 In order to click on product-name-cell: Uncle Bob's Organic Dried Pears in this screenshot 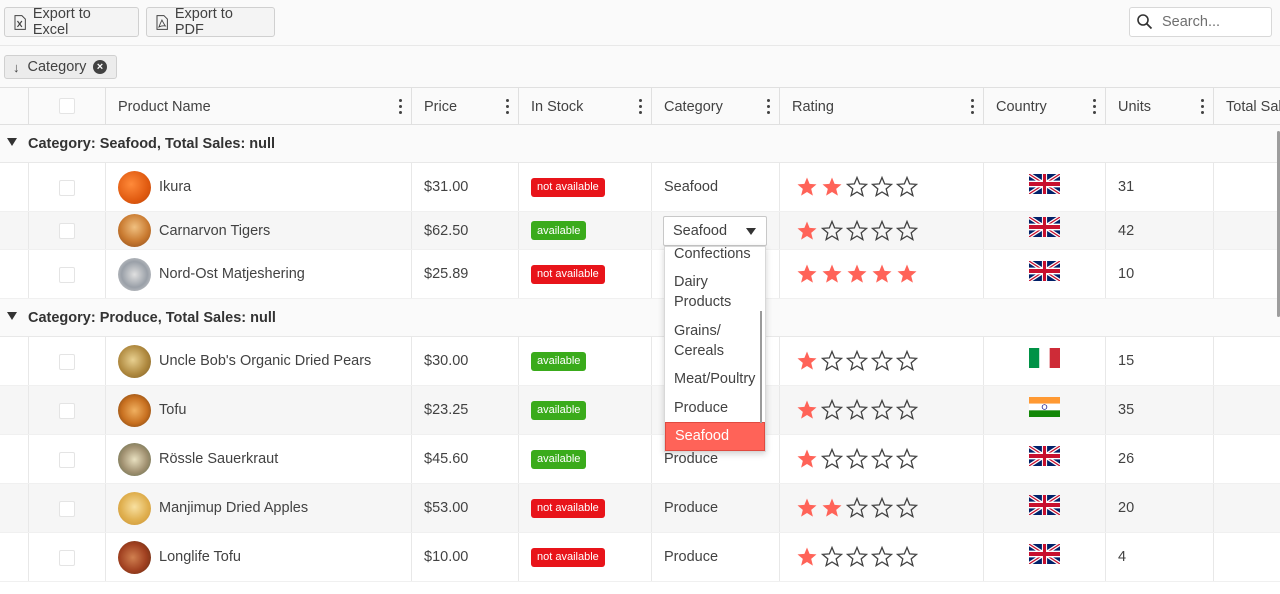, I will do `click(244, 361)`.